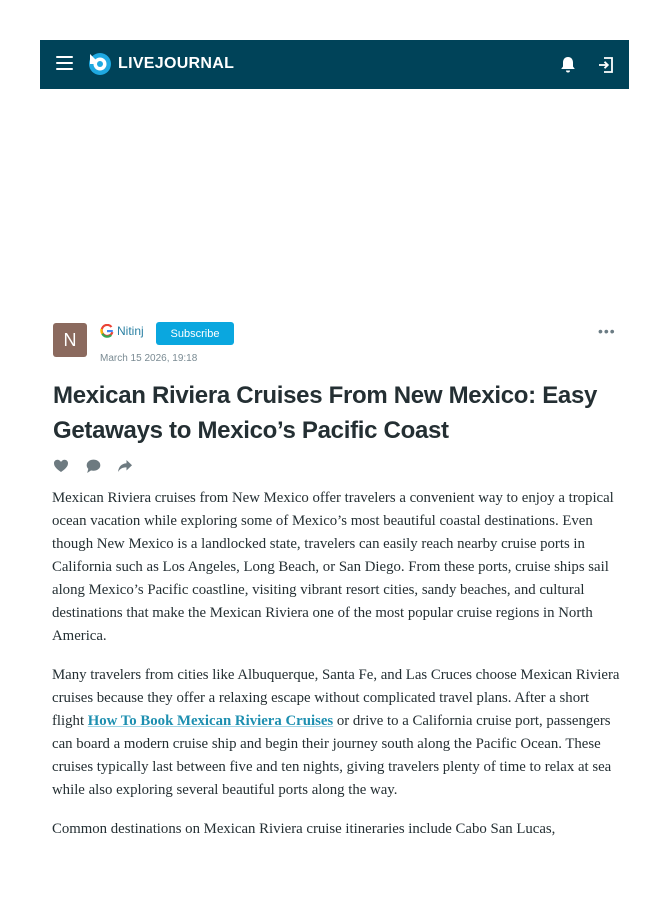  Describe the element at coordinates (61, 466) in the screenshot. I see `heart-icon` at that location.